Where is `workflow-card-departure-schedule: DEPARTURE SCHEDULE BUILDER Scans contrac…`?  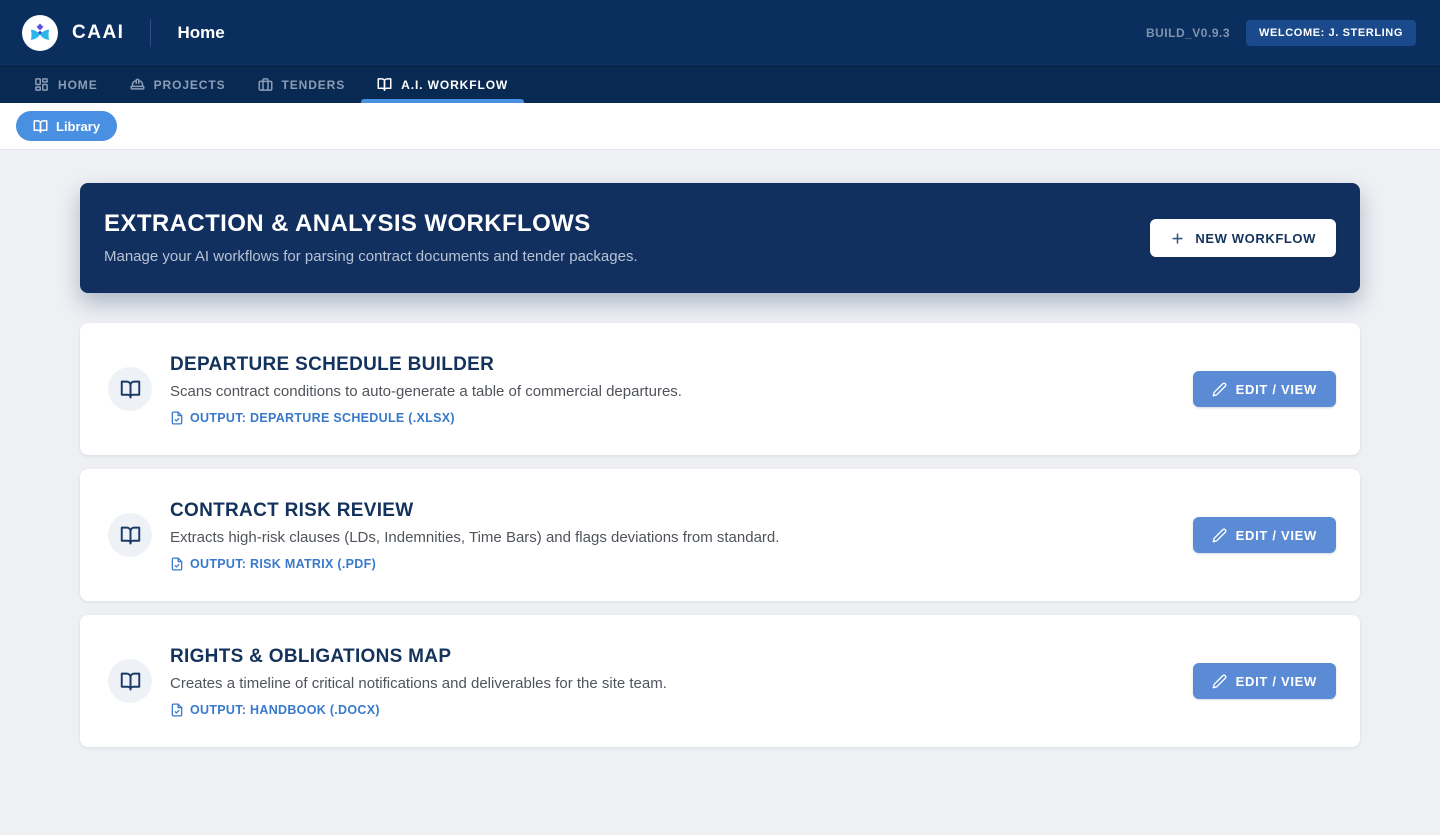
workflow-card-departure-schedule: DEPARTURE SCHEDULE BUILDER Scans contrac… is located at coordinates (720, 389).